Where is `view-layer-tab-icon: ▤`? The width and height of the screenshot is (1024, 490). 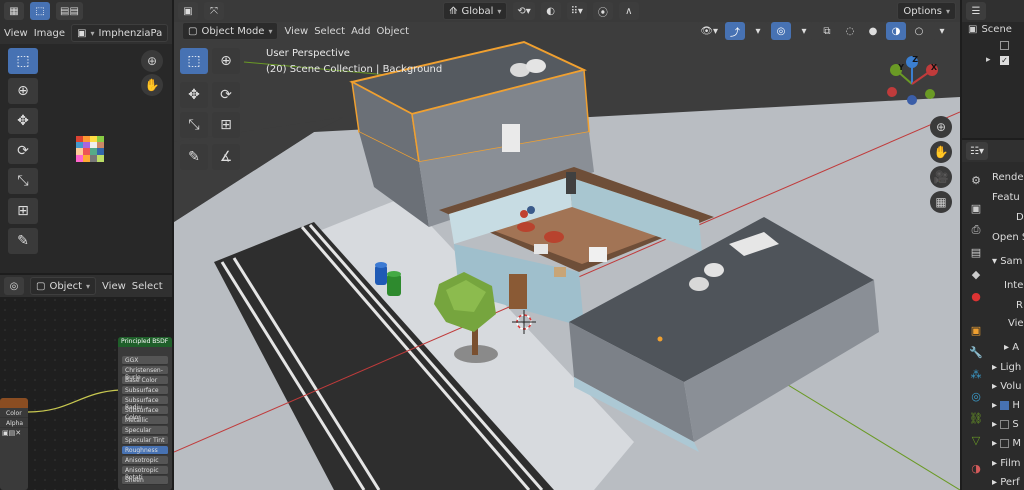
view-layer-tab-icon: ▤ is located at coordinates (976, 252).